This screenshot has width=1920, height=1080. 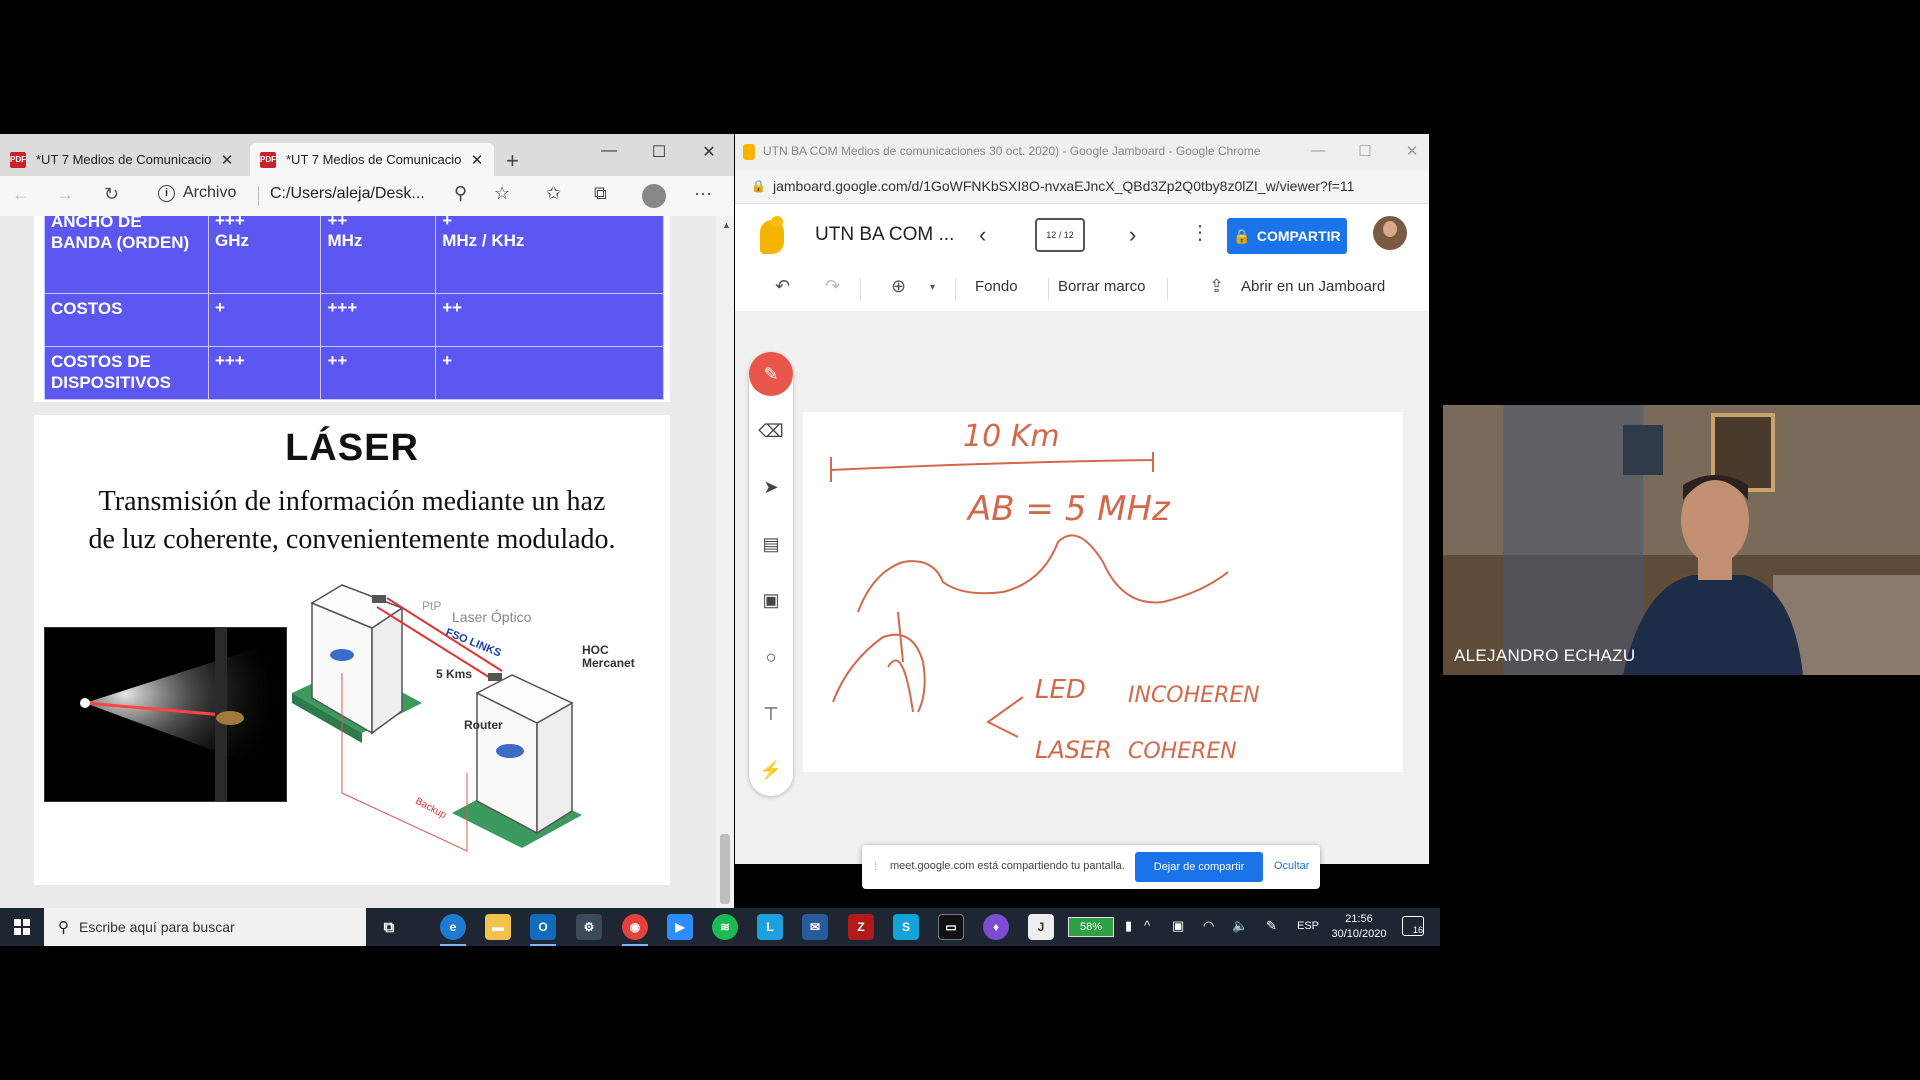 I want to click on new-tab-button: +, so click(x=512, y=161).